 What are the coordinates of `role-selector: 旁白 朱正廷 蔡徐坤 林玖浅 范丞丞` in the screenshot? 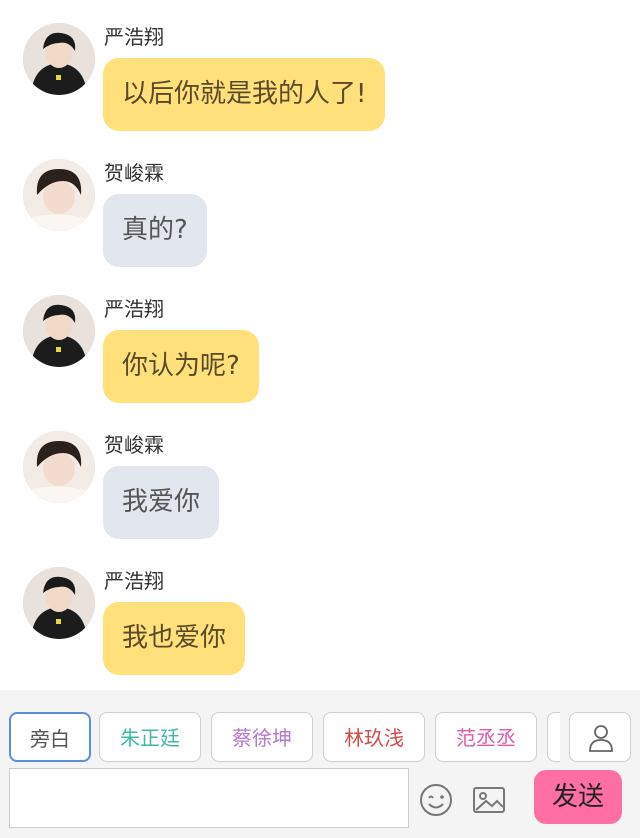 It's located at (280, 738).